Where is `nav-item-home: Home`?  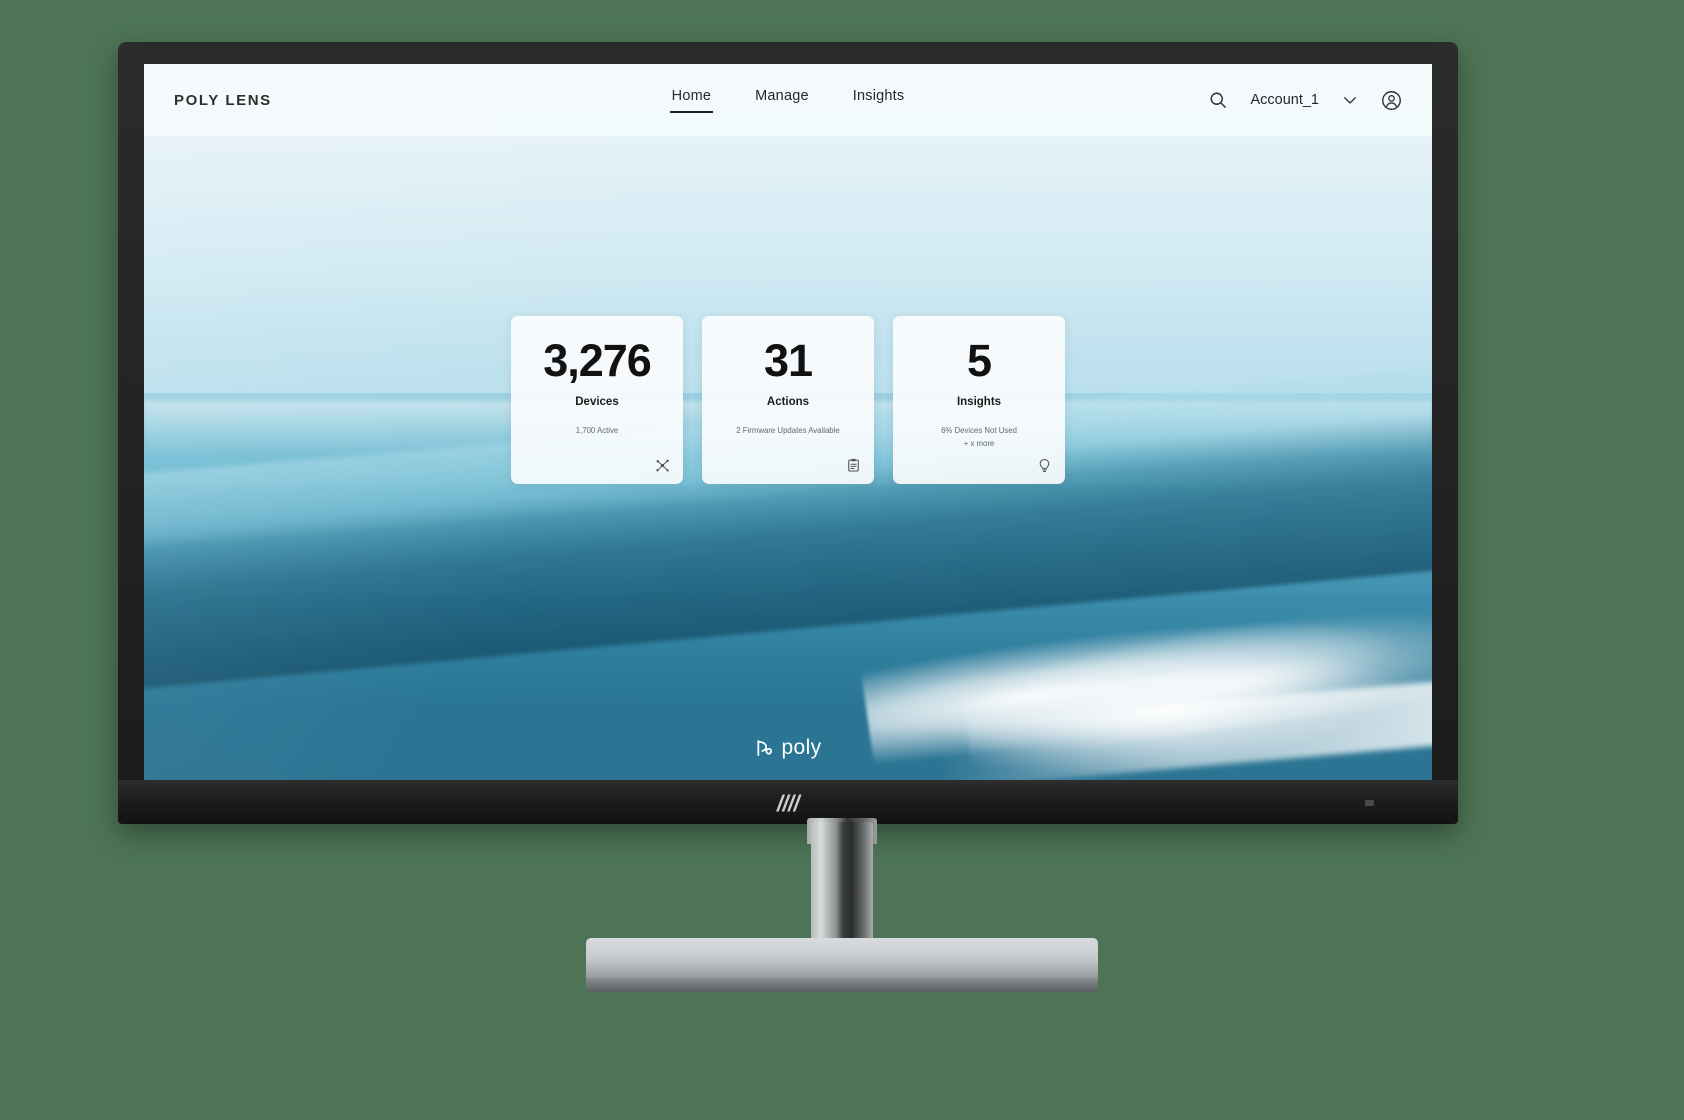
nav-item-home: Home is located at coordinates (691, 100).